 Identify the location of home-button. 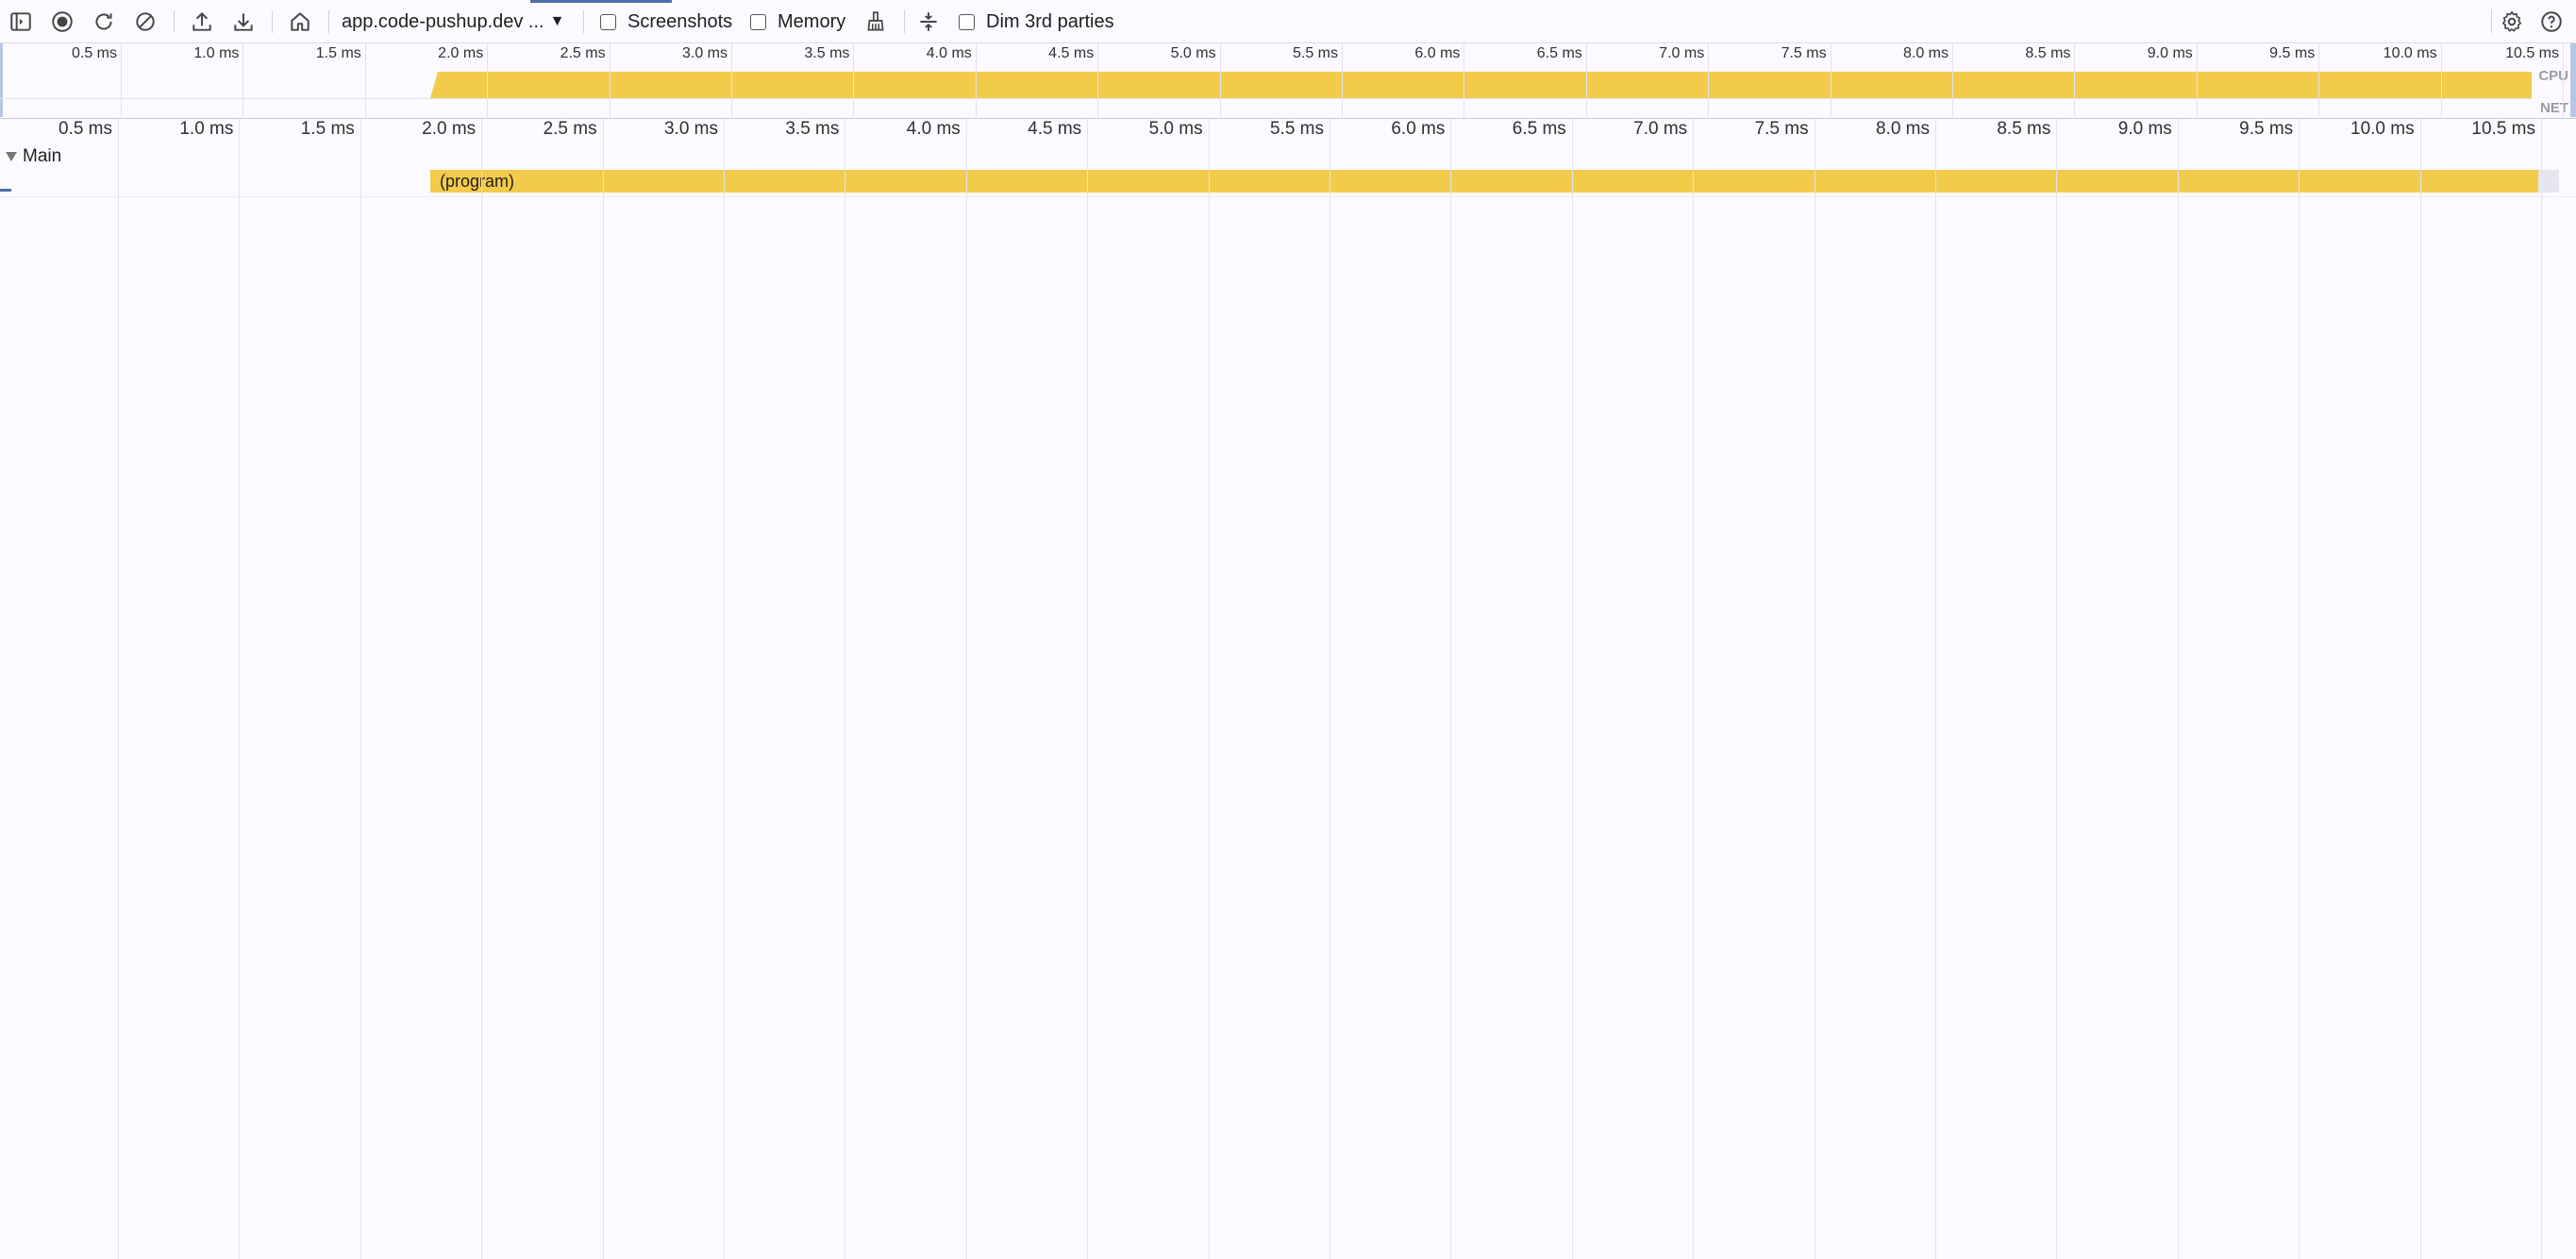
(300, 21).